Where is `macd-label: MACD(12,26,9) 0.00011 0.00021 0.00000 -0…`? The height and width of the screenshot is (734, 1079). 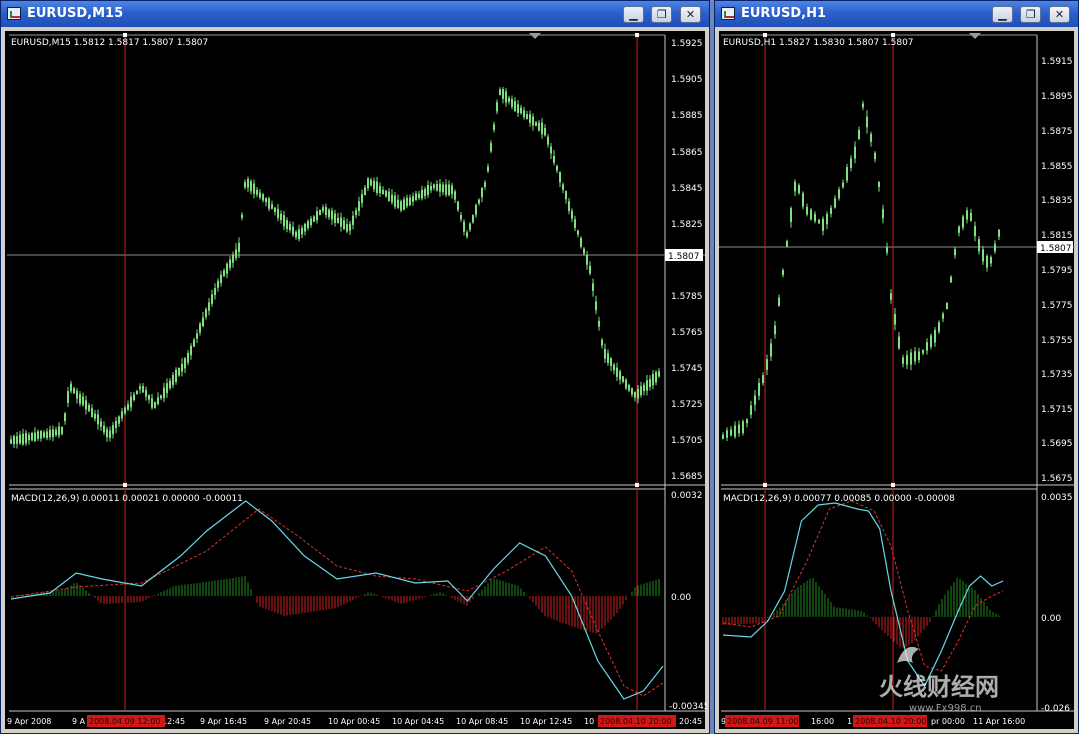
macd-label: MACD(12,26,9) 0.00011 0.00021 0.00000 -0… is located at coordinates (127, 499).